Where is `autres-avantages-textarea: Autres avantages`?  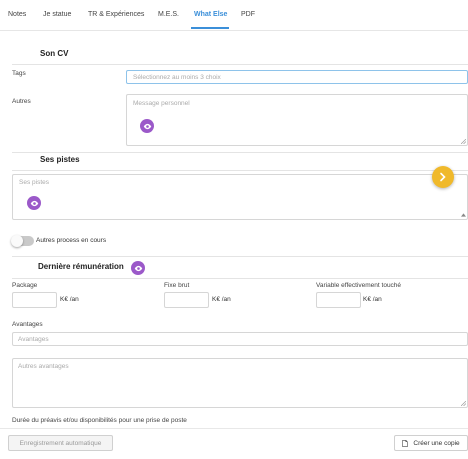
autres-avantages-textarea: Autres avantages is located at coordinates (240, 383).